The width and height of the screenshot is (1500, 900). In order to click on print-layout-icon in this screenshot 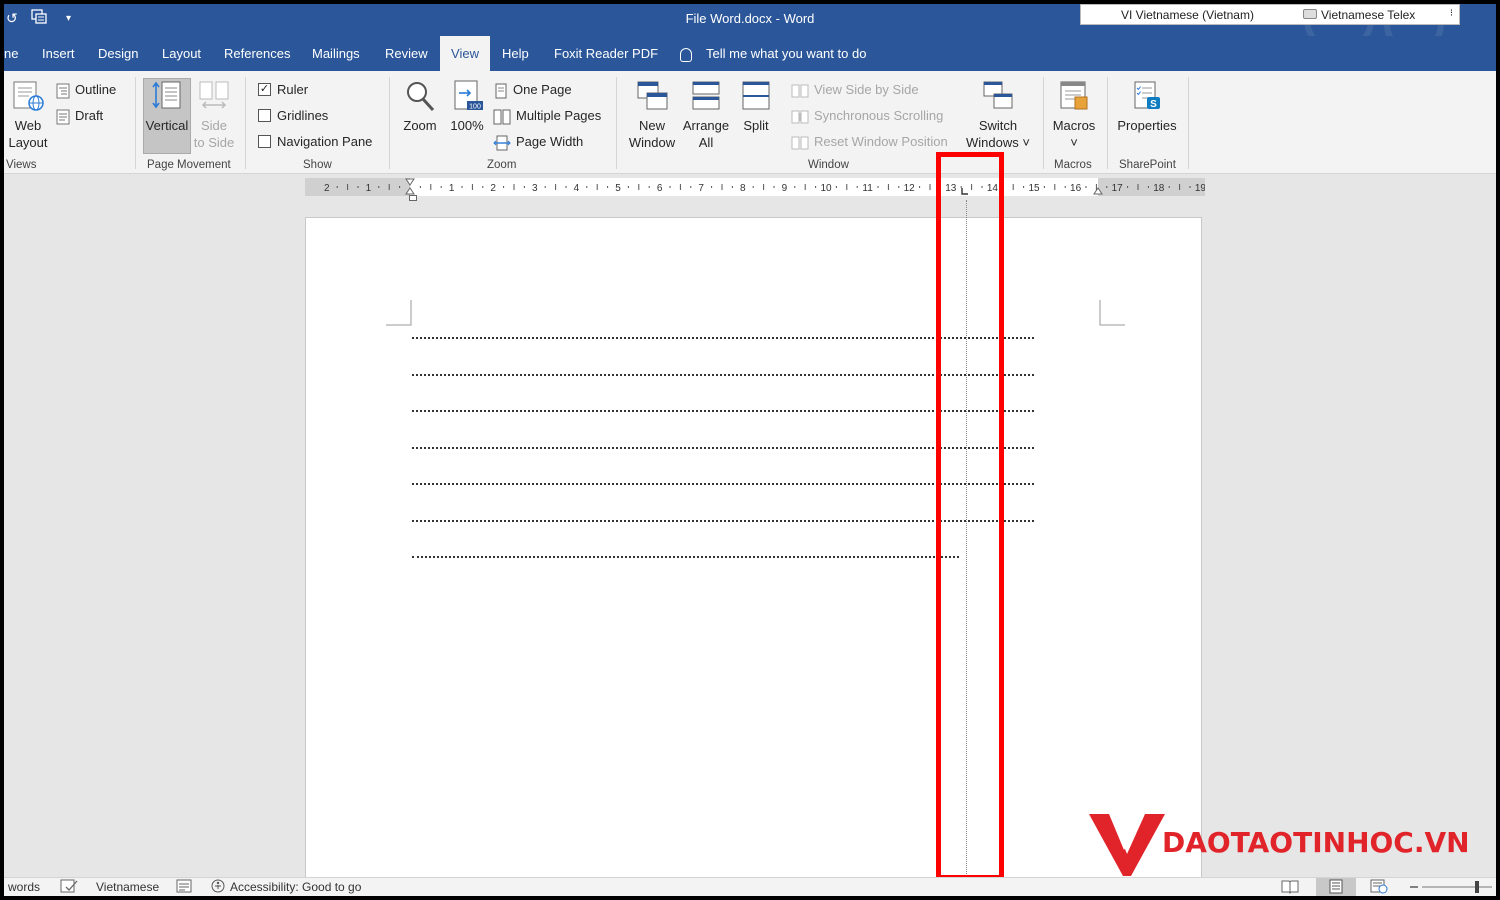, I will do `click(1336, 887)`.